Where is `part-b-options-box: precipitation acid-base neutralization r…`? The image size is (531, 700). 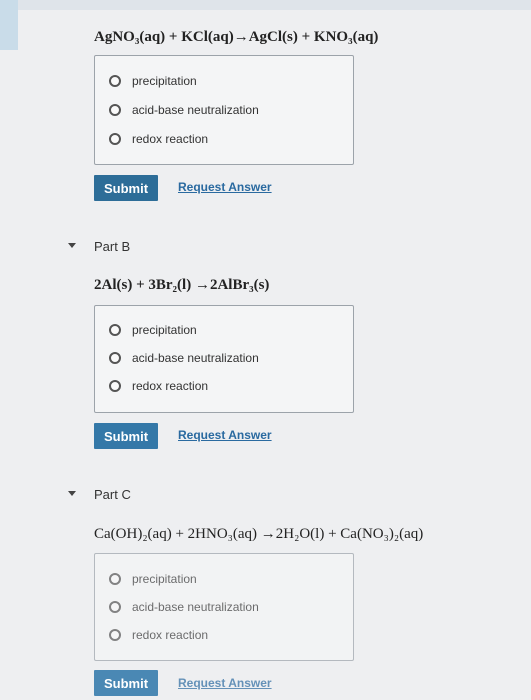 part-b-options-box: precipitation acid-base neutralization r… is located at coordinates (224, 359).